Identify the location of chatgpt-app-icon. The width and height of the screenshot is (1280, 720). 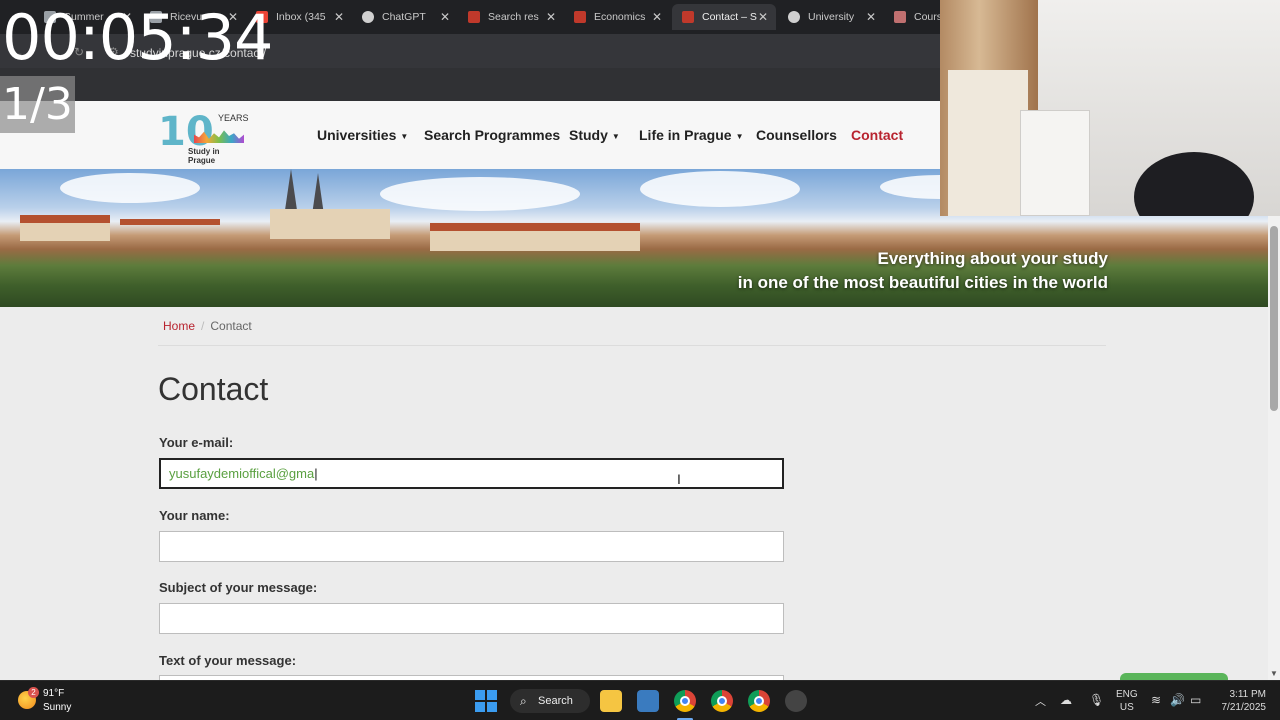
(796, 701).